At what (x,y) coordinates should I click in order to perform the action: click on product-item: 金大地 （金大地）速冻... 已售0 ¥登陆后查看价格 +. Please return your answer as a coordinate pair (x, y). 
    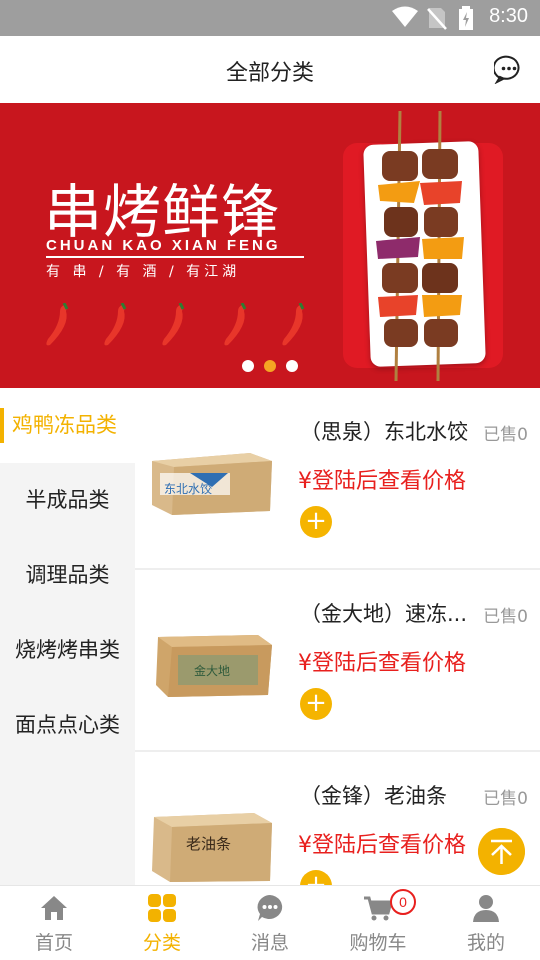
    Looking at the image, I should click on (337, 661).